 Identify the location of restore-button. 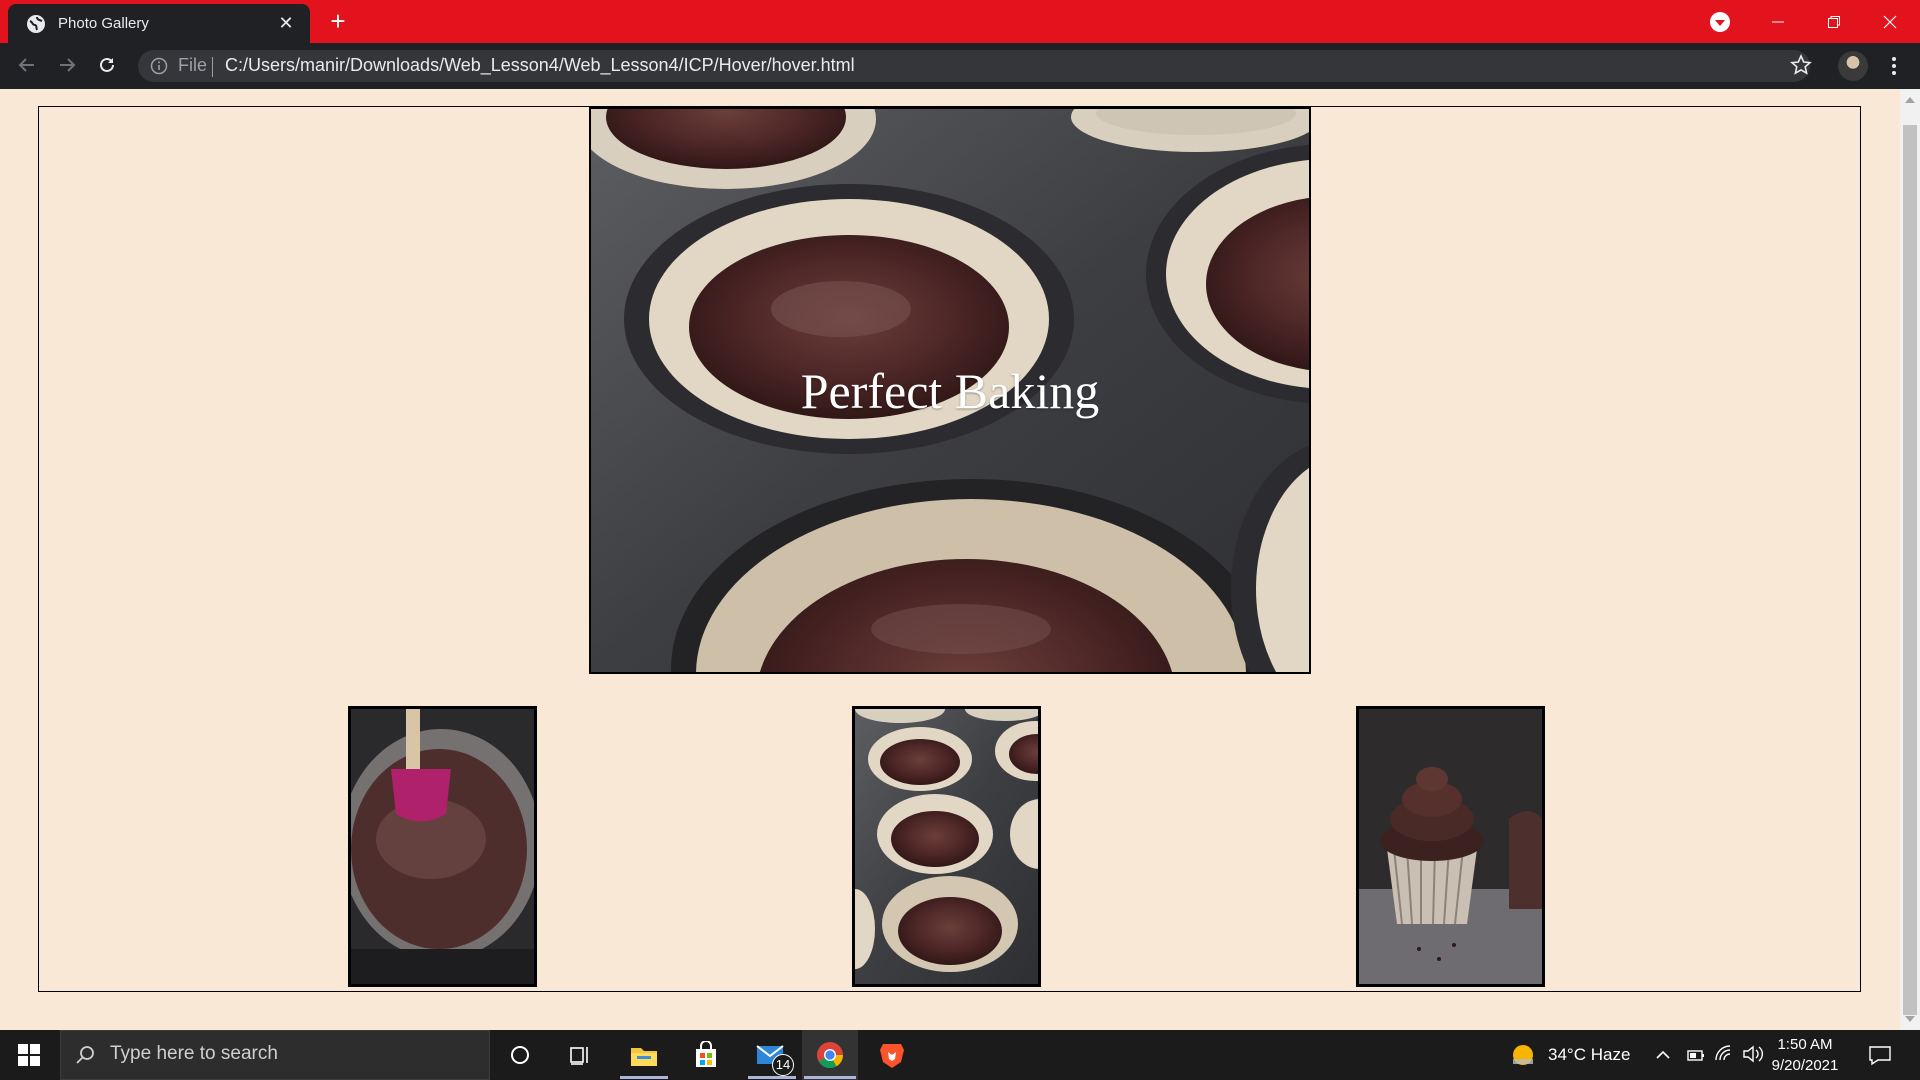
(1834, 21).